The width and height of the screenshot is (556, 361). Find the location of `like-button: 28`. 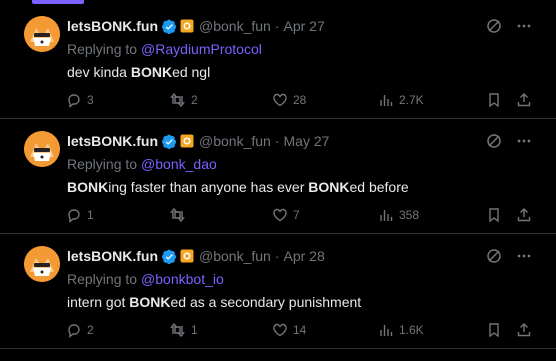

like-button: 28 is located at coordinates (325, 100).